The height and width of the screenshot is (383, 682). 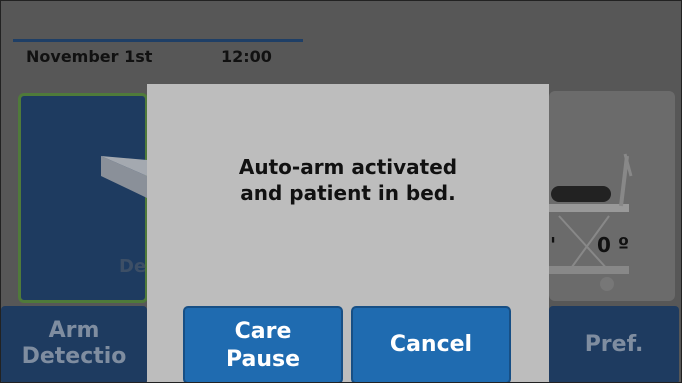 I want to click on care-pause-line2: Pause, so click(x=263, y=359).